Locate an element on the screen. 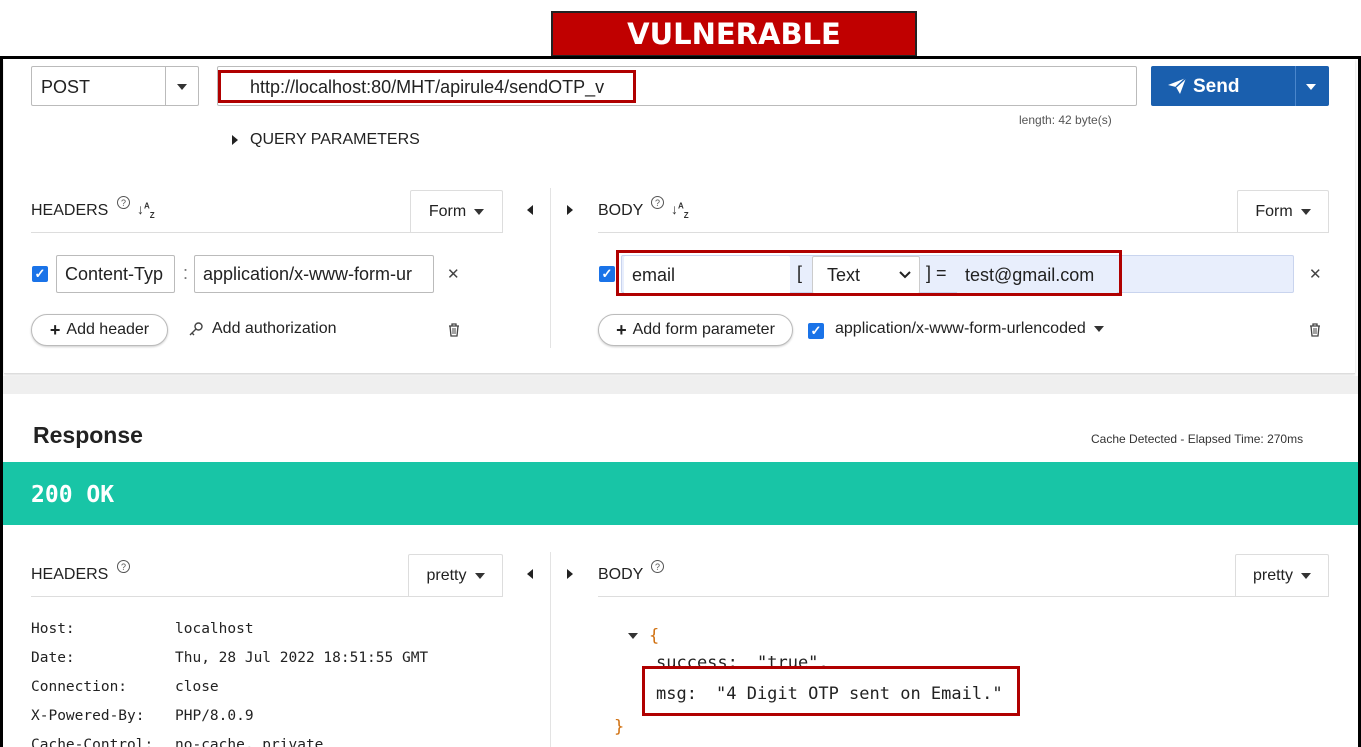 This screenshot has height=747, width=1361. header-value: PHP/8.0.9 is located at coordinates (214, 716).